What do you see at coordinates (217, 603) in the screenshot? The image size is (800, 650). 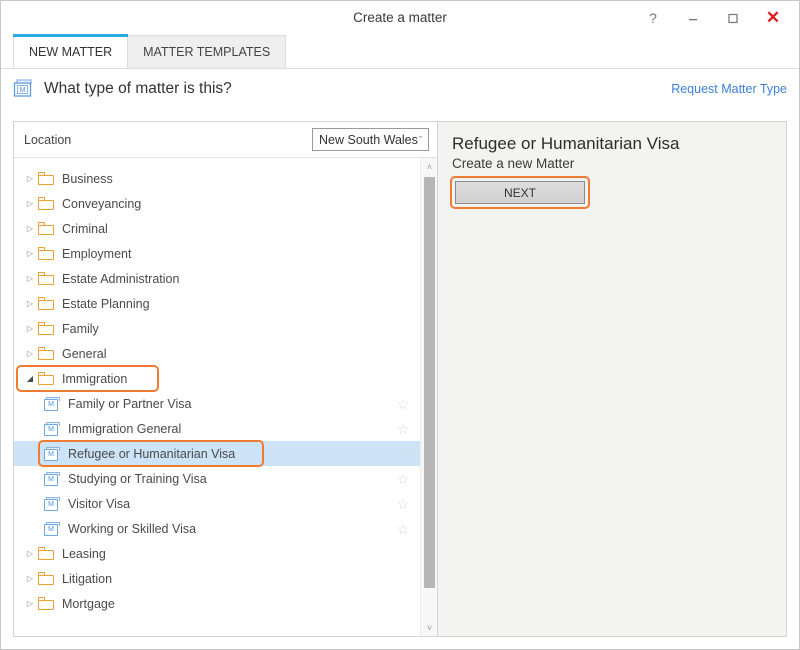 I see `tree-item-mortgage: ▷ Mortgage` at bounding box center [217, 603].